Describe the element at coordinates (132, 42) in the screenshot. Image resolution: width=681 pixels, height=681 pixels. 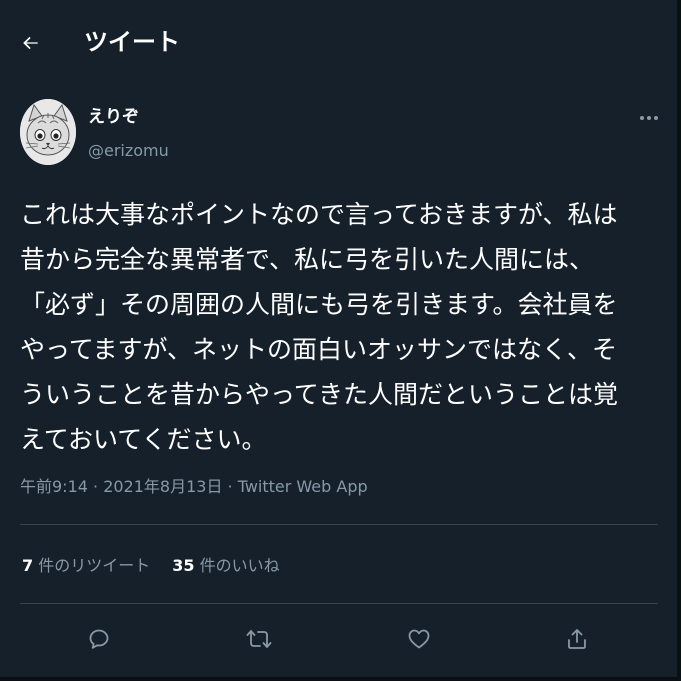
I see `page-title: ツイート` at that location.